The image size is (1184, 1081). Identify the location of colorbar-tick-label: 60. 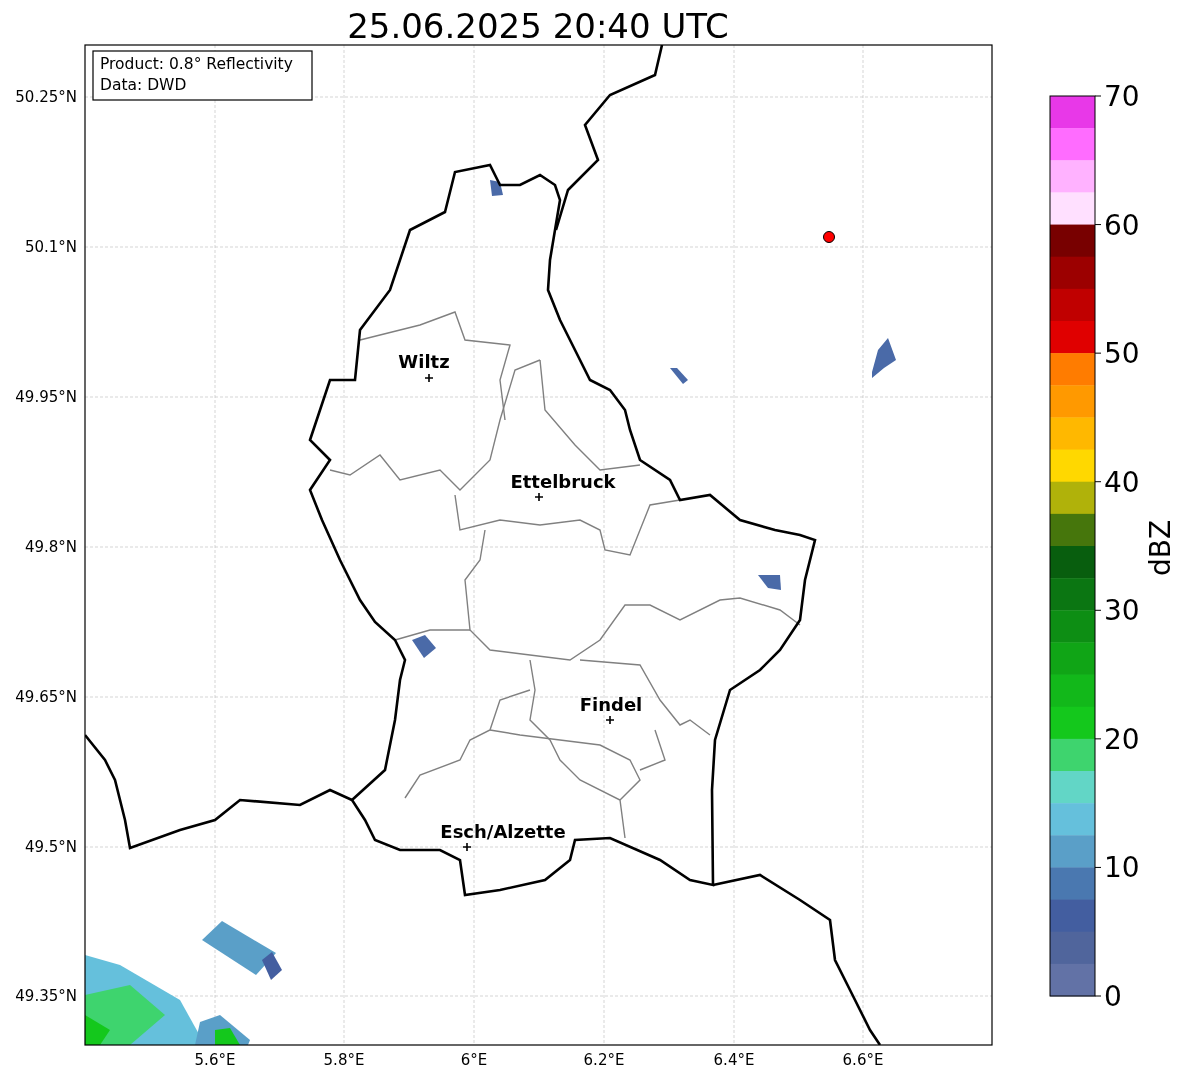
(1122, 225).